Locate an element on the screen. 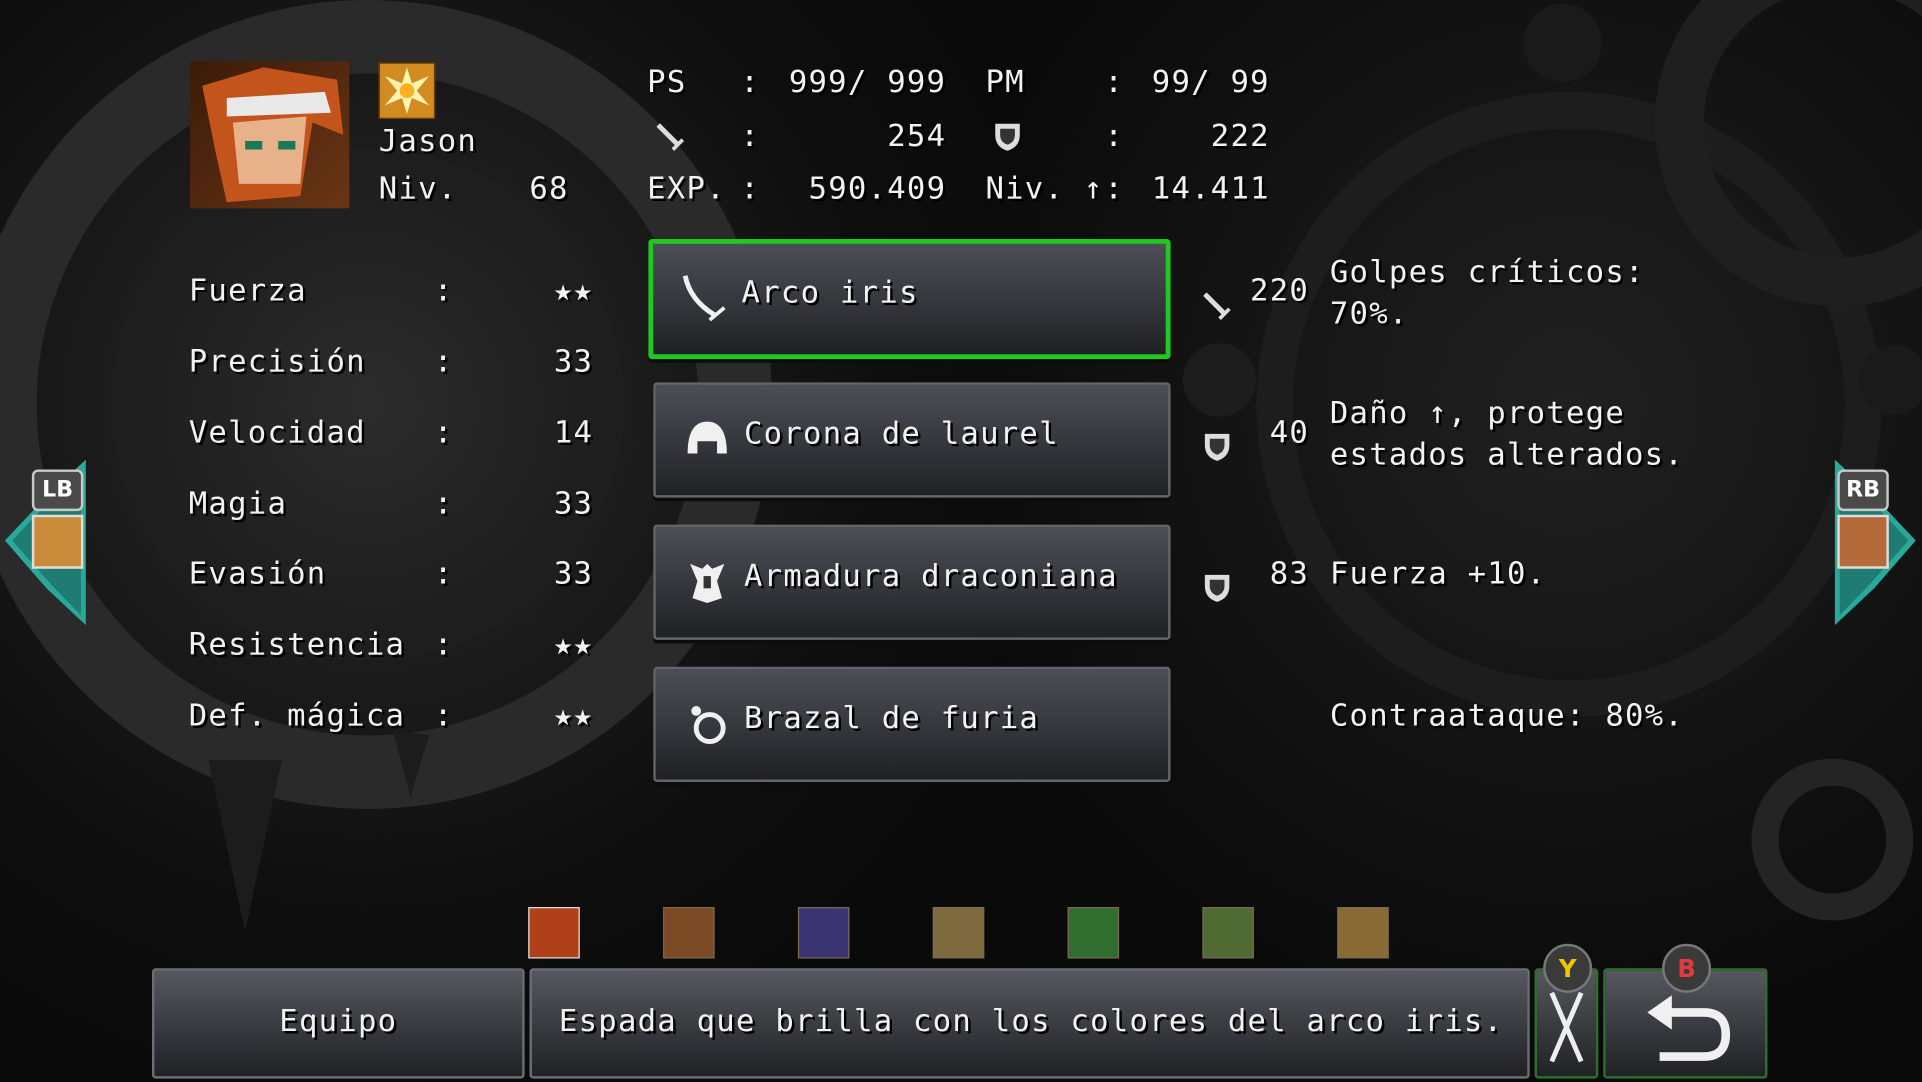 The height and width of the screenshot is (1082, 1922). next-character-portrait is located at coordinates (1863, 541).